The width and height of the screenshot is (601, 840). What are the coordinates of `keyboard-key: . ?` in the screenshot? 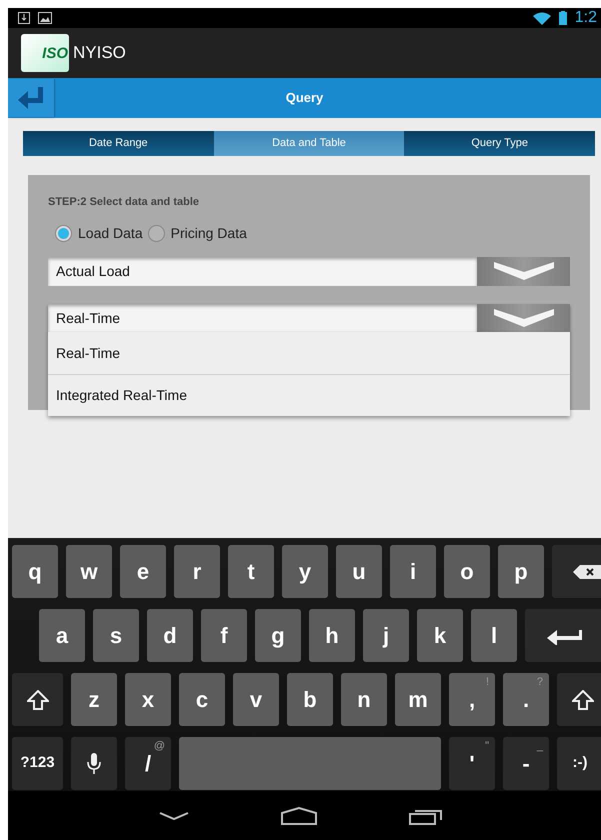 It's located at (526, 699).